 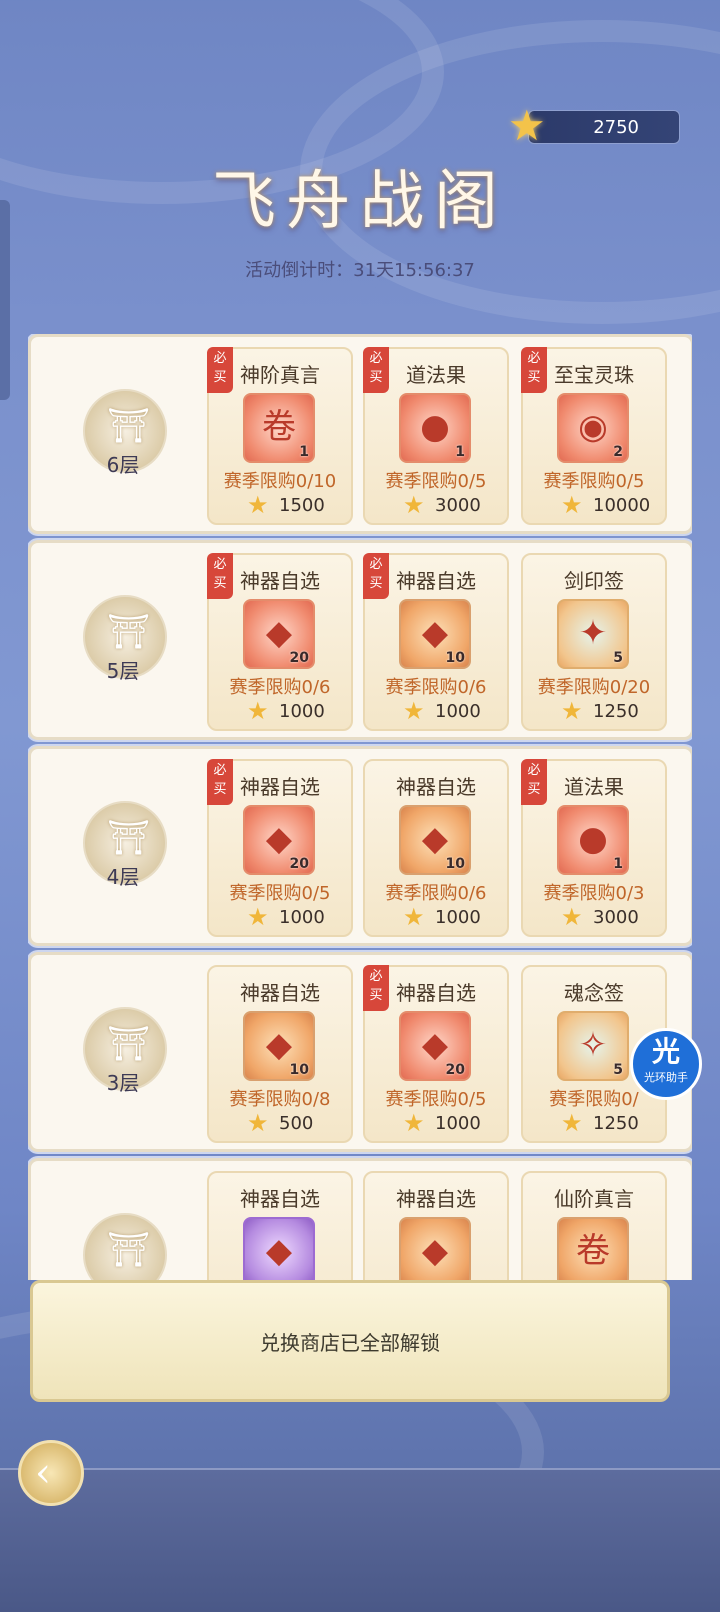 I want to click on shop-item-card: 仙阶真言卷, so click(x=594, y=1225).